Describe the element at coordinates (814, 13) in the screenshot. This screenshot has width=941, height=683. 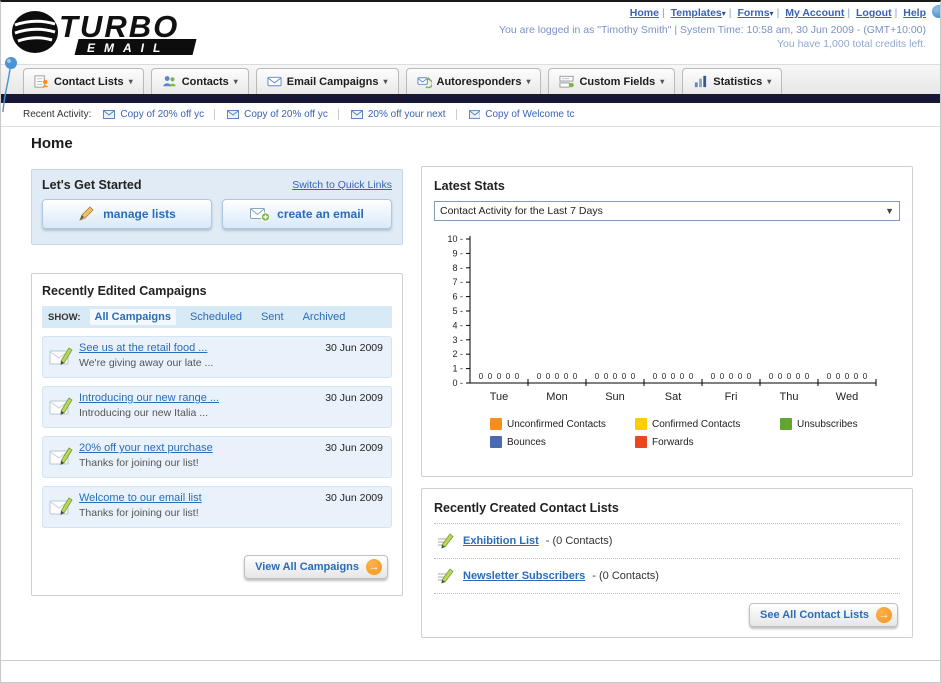
I see `nav-link-my-account: My Account` at that location.